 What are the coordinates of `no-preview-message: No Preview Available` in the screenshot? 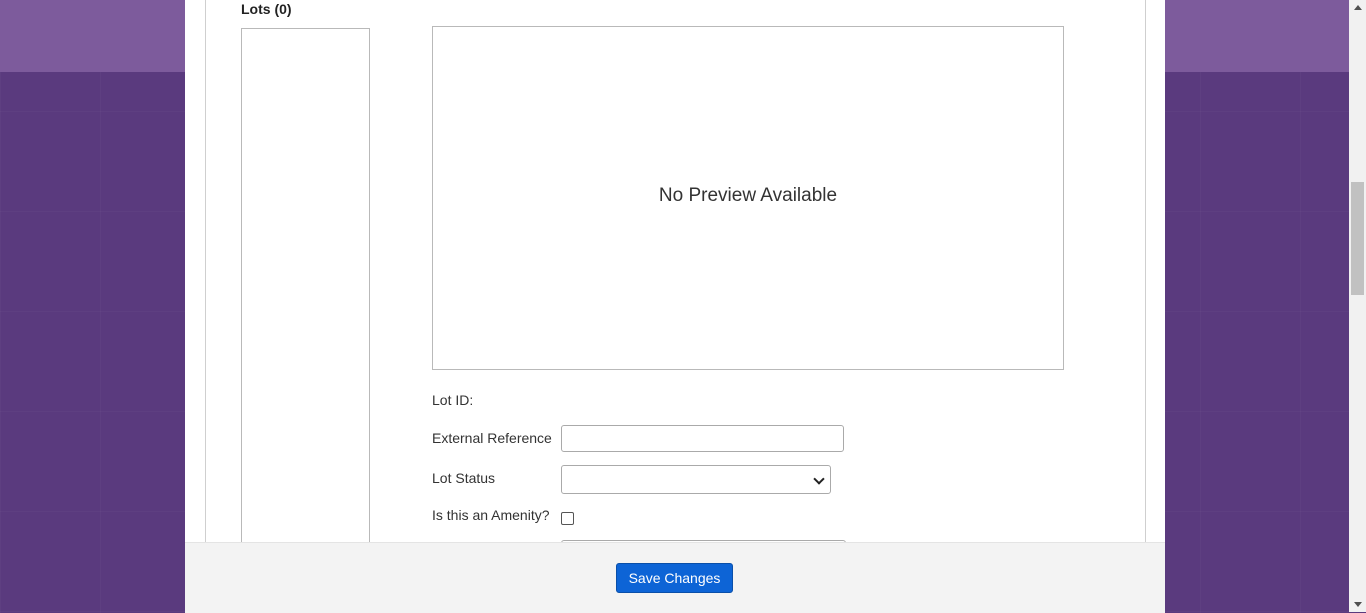 It's located at (748, 195).